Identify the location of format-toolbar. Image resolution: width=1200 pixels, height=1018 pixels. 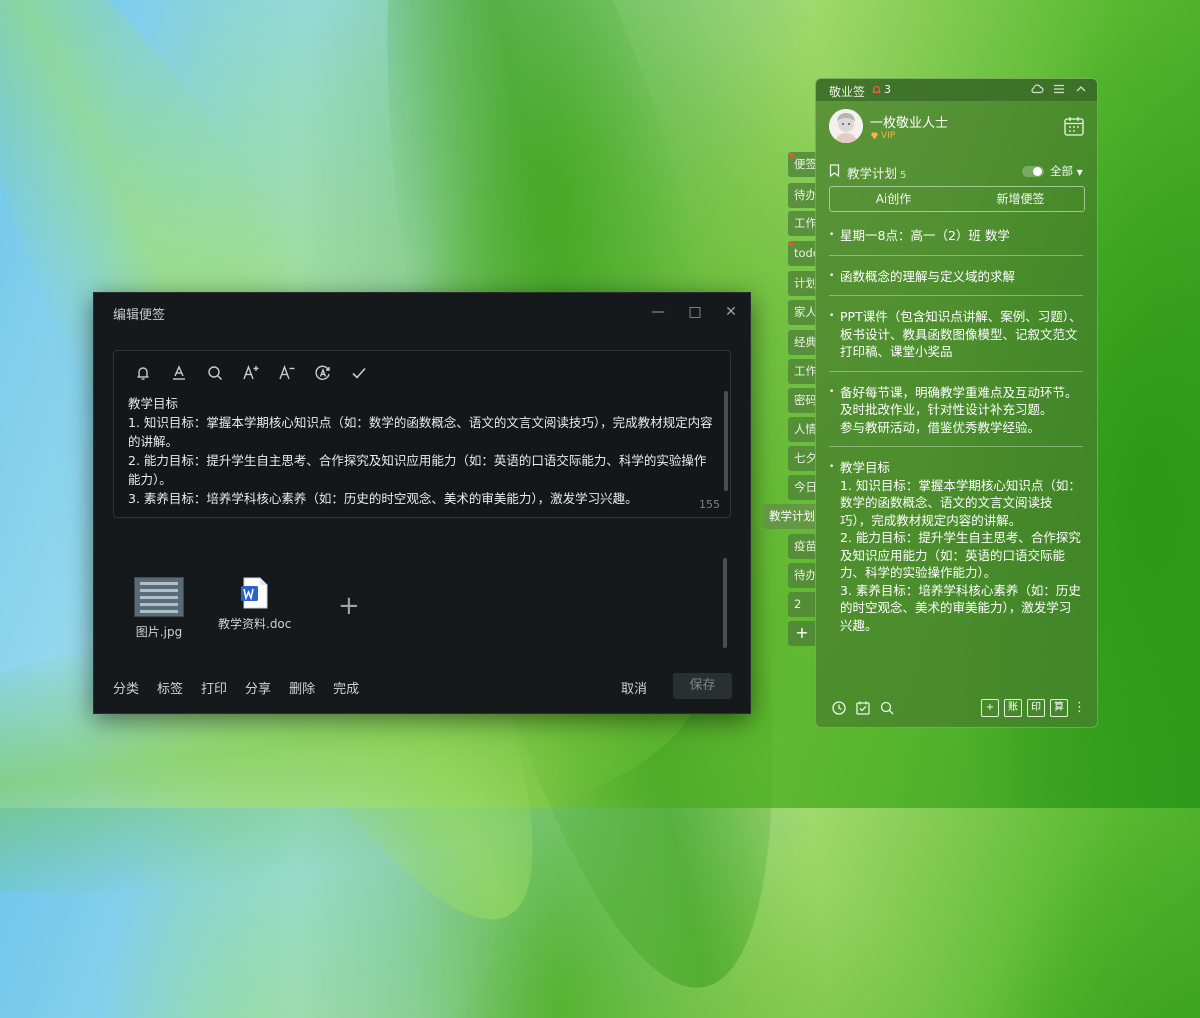
(251, 373).